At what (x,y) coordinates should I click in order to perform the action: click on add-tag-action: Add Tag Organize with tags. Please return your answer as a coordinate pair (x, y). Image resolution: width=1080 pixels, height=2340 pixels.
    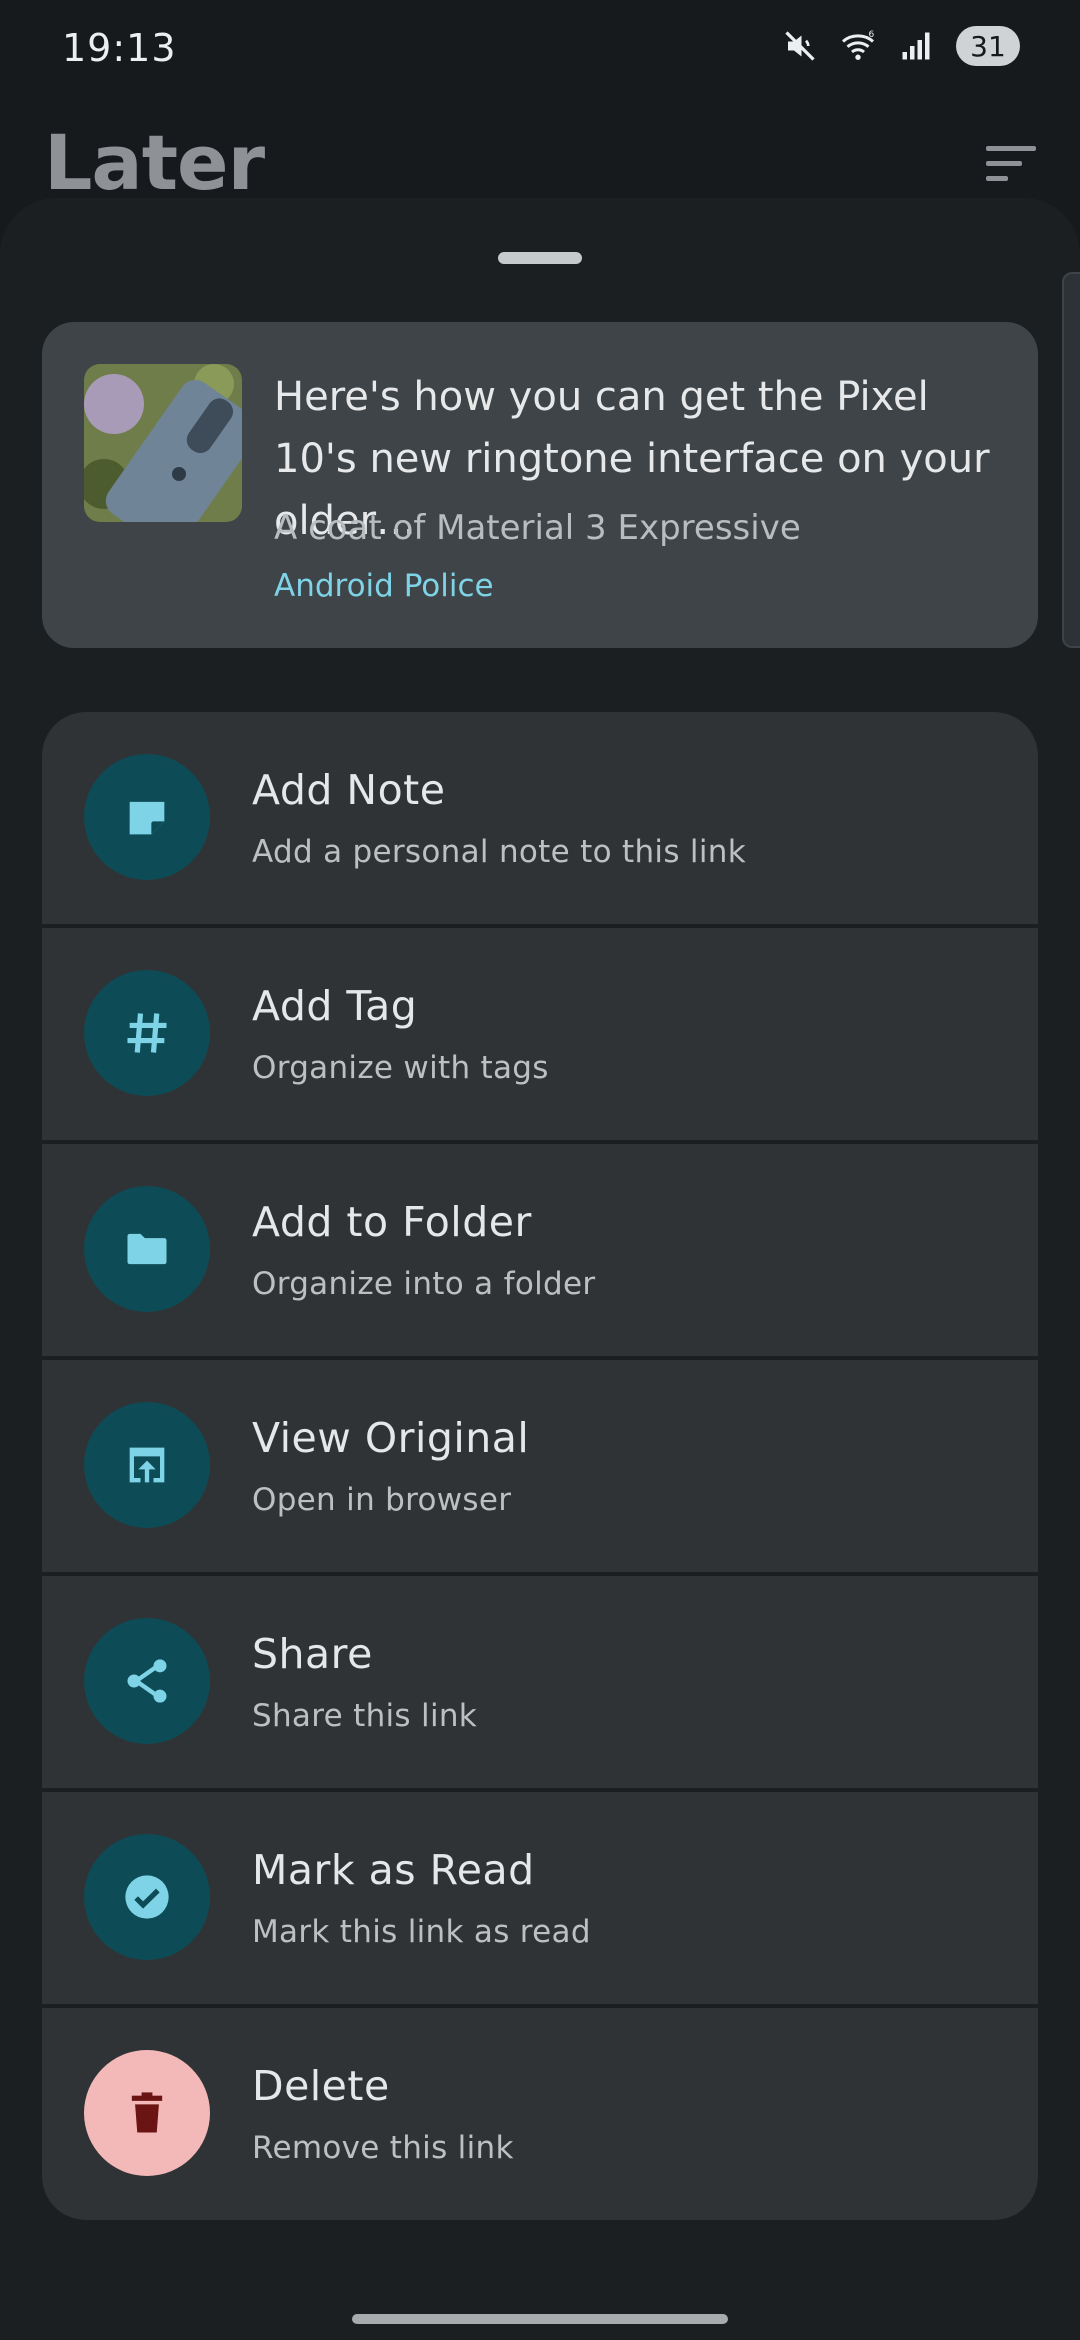
    Looking at the image, I should click on (540, 1034).